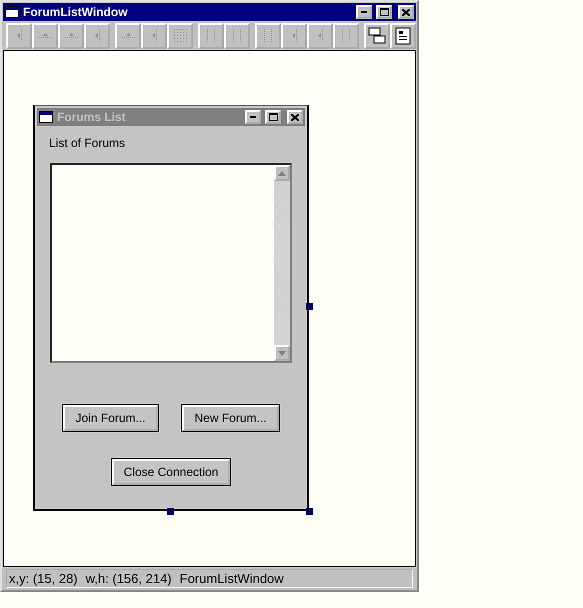 The width and height of the screenshot is (583, 608). Describe the element at coordinates (92, 117) in the screenshot. I see `window-title: Forums List` at that location.